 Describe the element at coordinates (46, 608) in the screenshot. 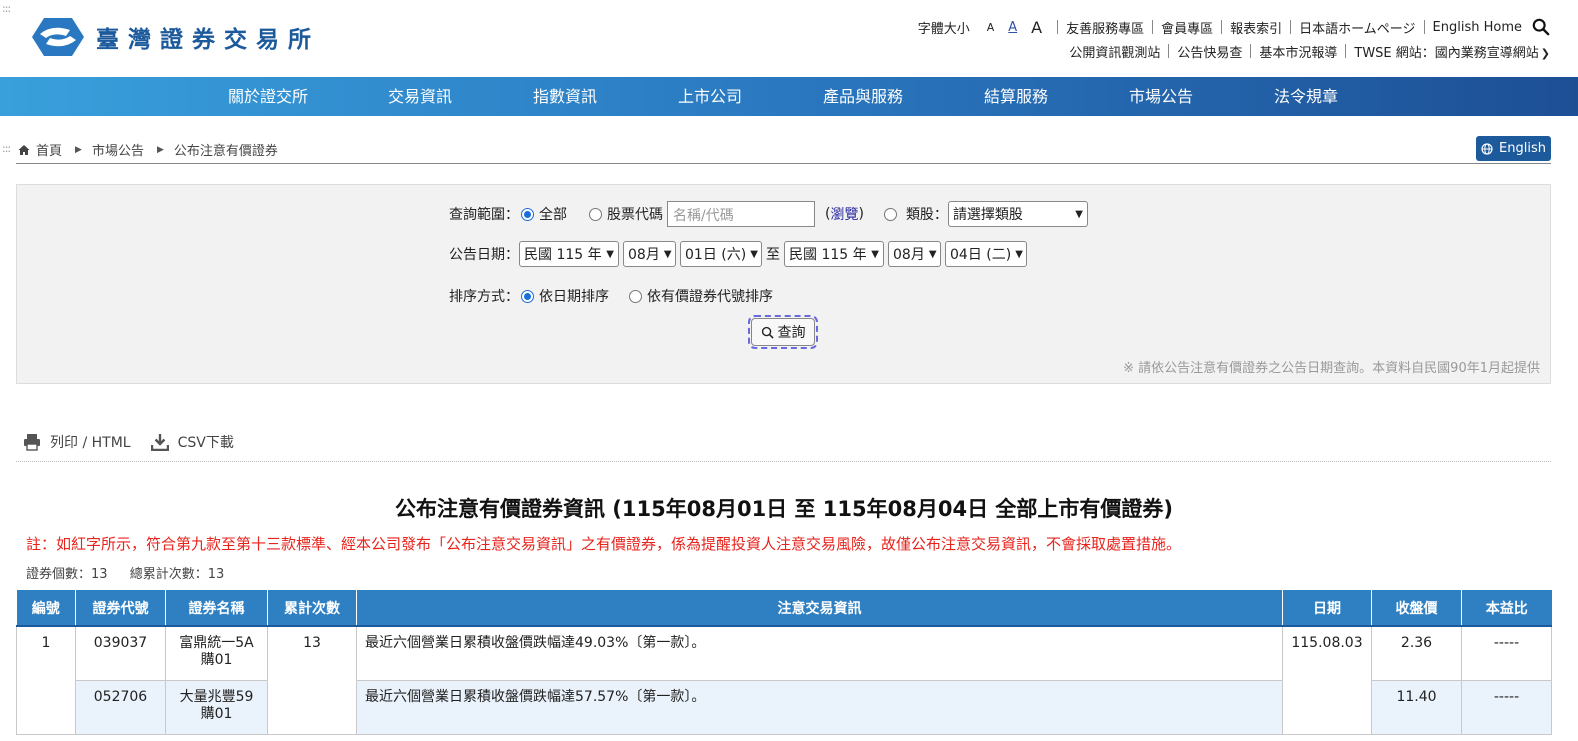

I see `col-header-no: 編號` at that location.